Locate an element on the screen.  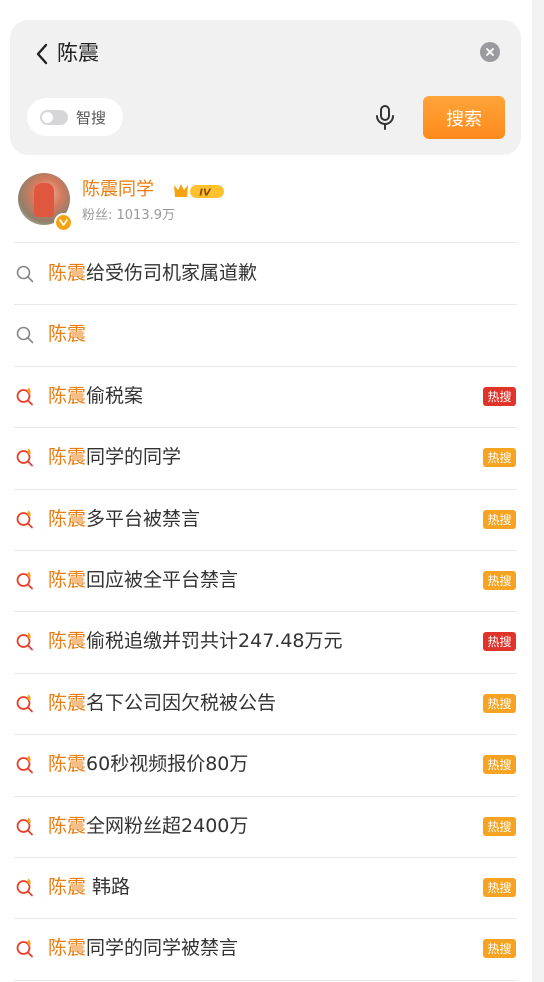
suggestion-rest: 名下公司因欠税被公告 is located at coordinates (181, 702).